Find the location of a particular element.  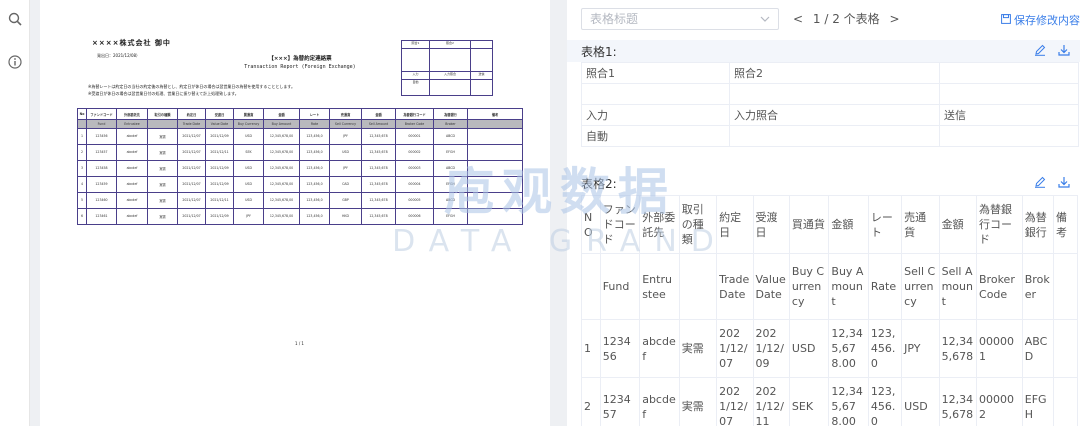

table-cell: ファンドコード is located at coordinates (620, 224).